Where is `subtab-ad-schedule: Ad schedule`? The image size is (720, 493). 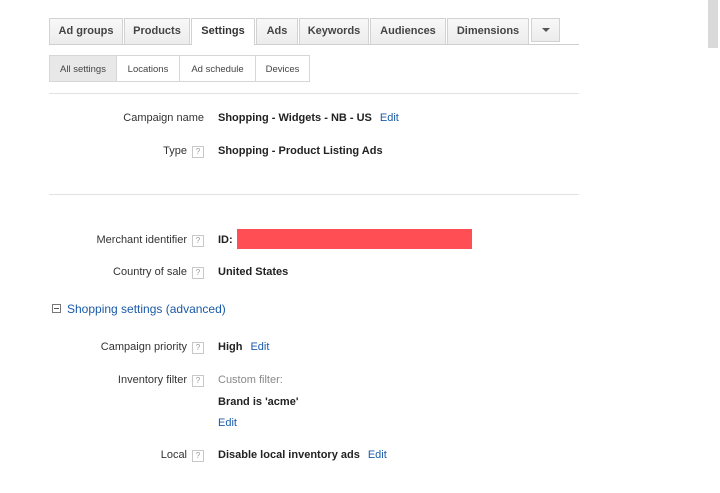
subtab-ad-schedule: Ad schedule is located at coordinates (217, 68).